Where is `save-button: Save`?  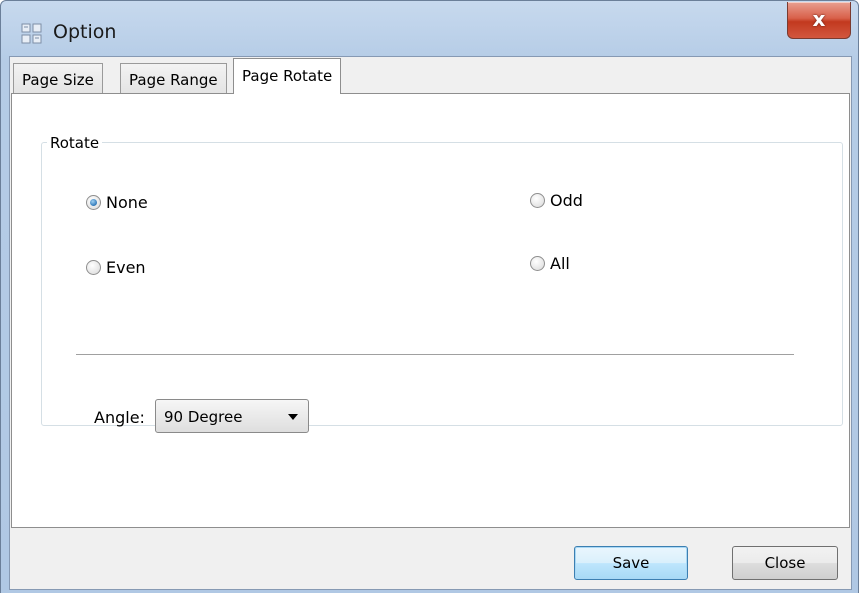 save-button: Save is located at coordinates (631, 563).